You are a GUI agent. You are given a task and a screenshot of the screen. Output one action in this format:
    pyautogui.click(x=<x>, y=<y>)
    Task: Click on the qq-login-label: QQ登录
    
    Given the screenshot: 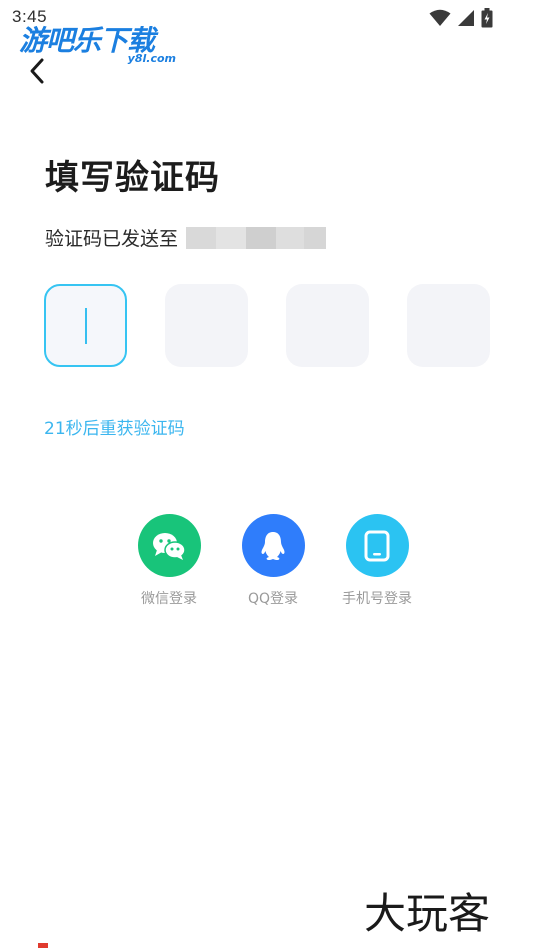 What is the action you would take?
    pyautogui.click(x=273, y=599)
    